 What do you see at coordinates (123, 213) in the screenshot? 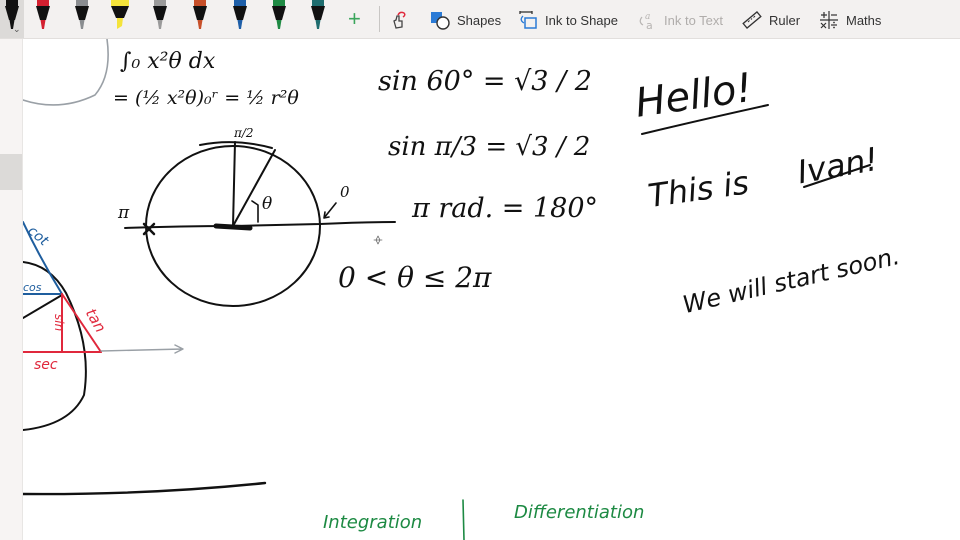
I see `pi-label: π` at bounding box center [123, 213].